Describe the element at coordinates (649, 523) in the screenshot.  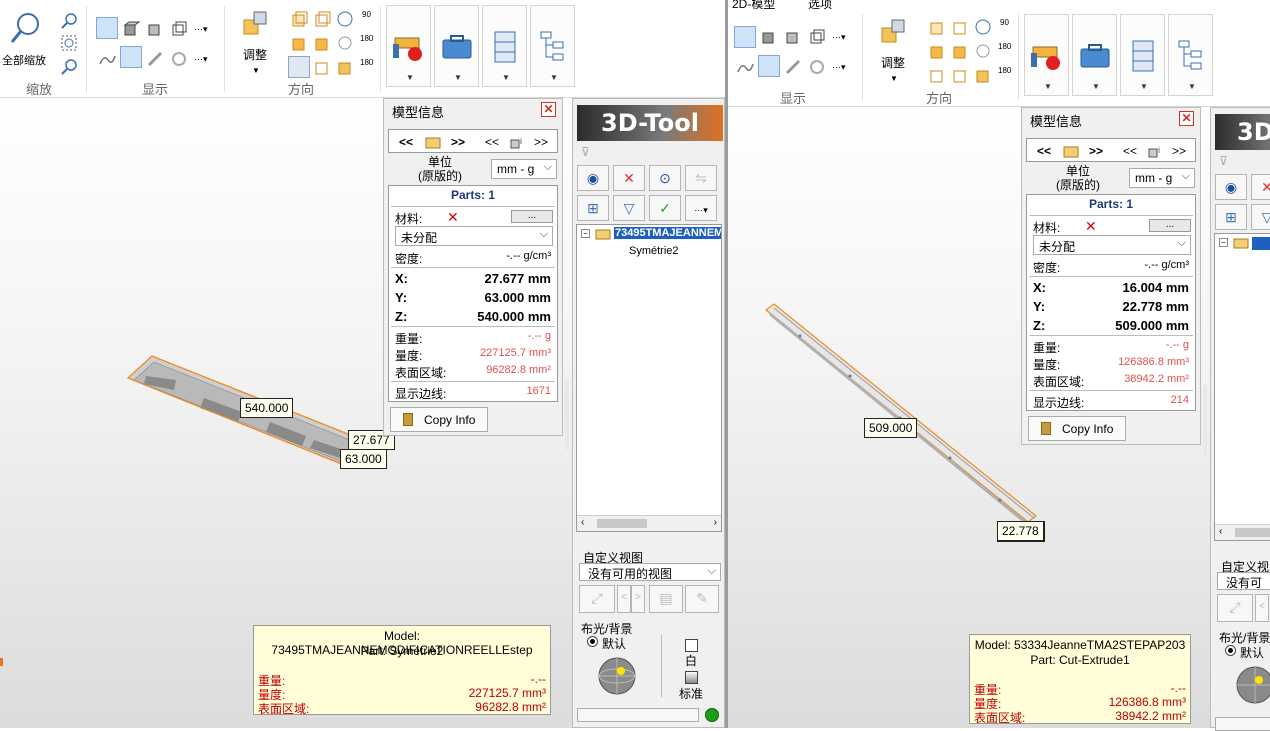
I see `horizontal-scrollbar: ‹ ›` at that location.